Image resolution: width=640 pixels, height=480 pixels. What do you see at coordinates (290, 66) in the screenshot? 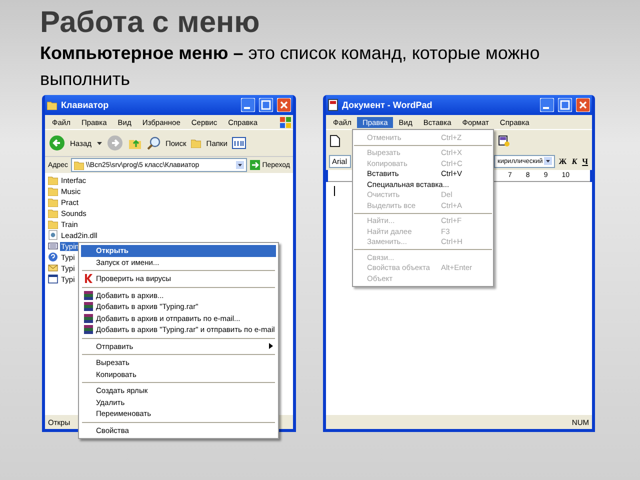
I see `slide-subtitle: Компьютерное меню – это список команд, которые можно выполнить` at bounding box center [290, 66].